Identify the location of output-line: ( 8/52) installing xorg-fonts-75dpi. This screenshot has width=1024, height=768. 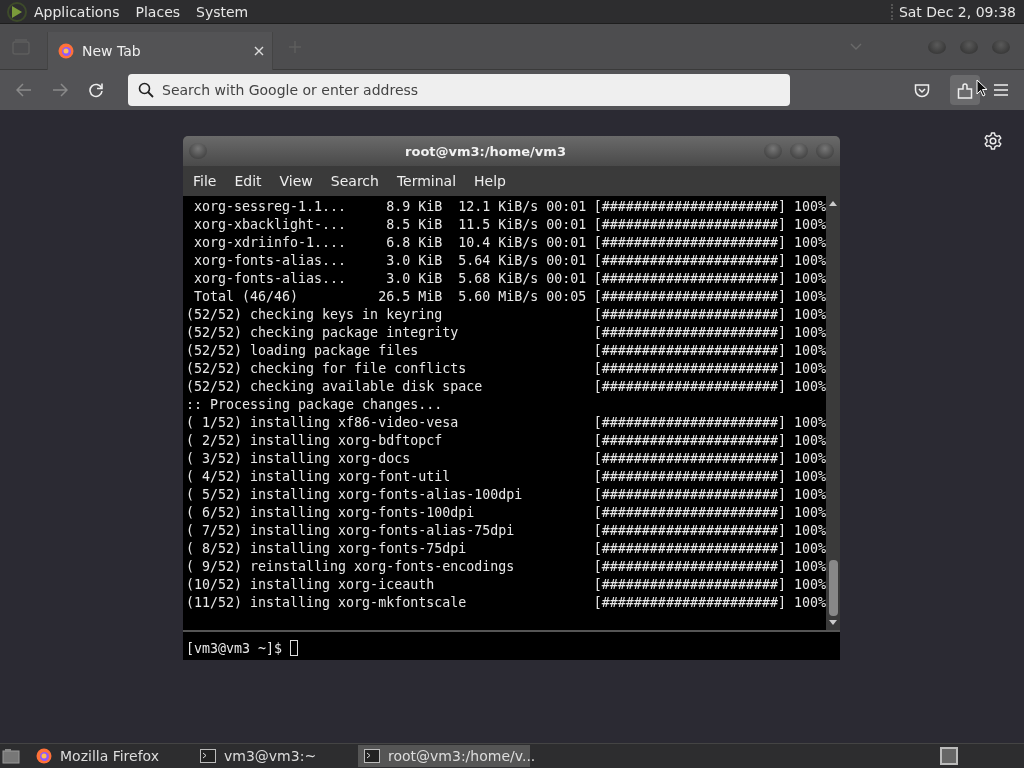
(327, 549).